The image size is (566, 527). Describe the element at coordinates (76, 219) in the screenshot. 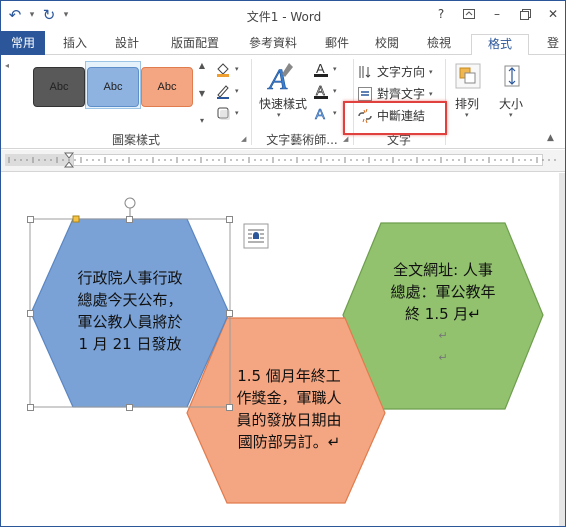

I see `adjust-handle` at that location.